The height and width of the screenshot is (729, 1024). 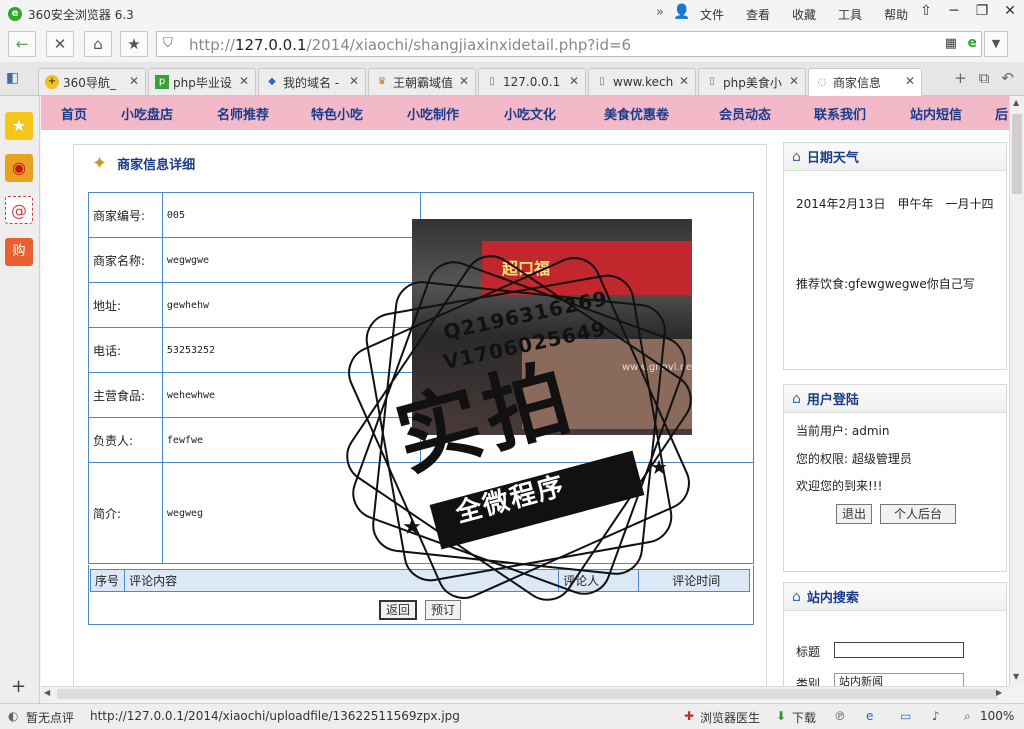 What do you see at coordinates (243, 113) in the screenshot?
I see `nav-teachers: 名师推荐` at bounding box center [243, 113].